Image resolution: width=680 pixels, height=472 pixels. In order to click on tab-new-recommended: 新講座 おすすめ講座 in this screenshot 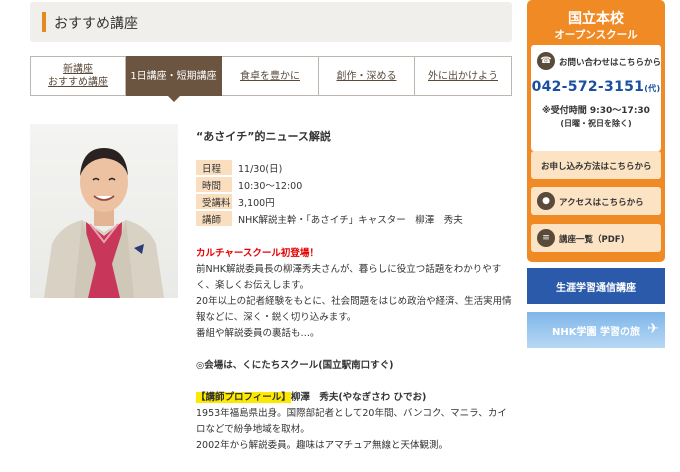, I will do `click(78, 76)`.